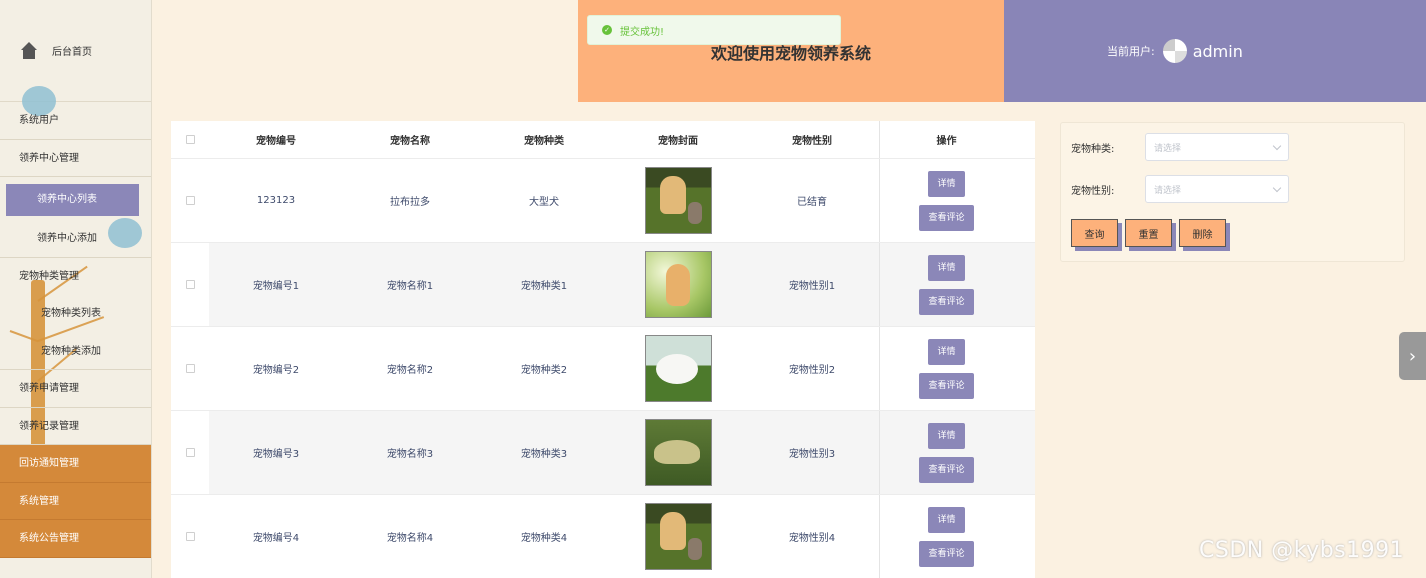  What do you see at coordinates (75, 464) in the screenshot?
I see `sidebar-item-followup-notices: 回访通知管理` at bounding box center [75, 464].